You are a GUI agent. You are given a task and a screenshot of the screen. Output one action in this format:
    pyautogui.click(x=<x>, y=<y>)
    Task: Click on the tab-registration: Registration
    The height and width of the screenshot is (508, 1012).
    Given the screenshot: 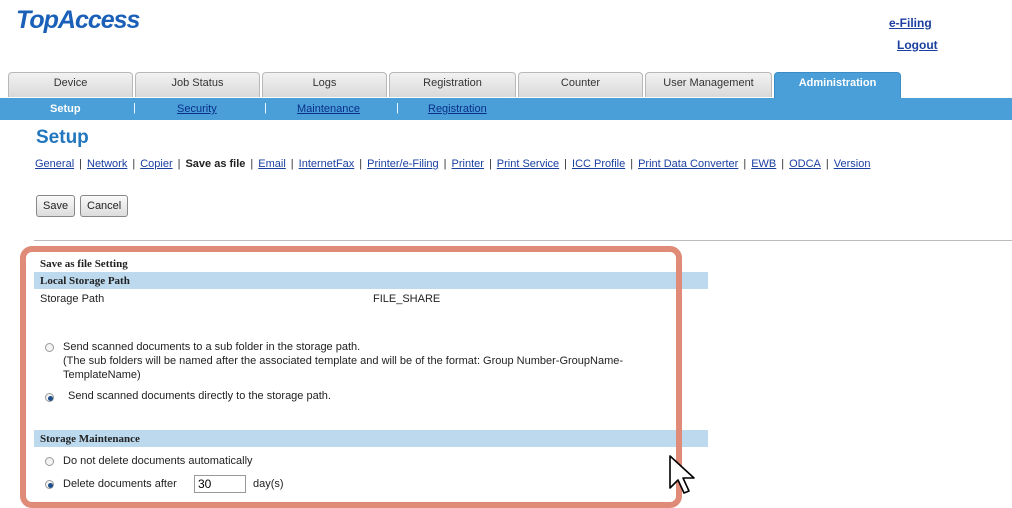 What is the action you would take?
    pyautogui.click(x=452, y=84)
    